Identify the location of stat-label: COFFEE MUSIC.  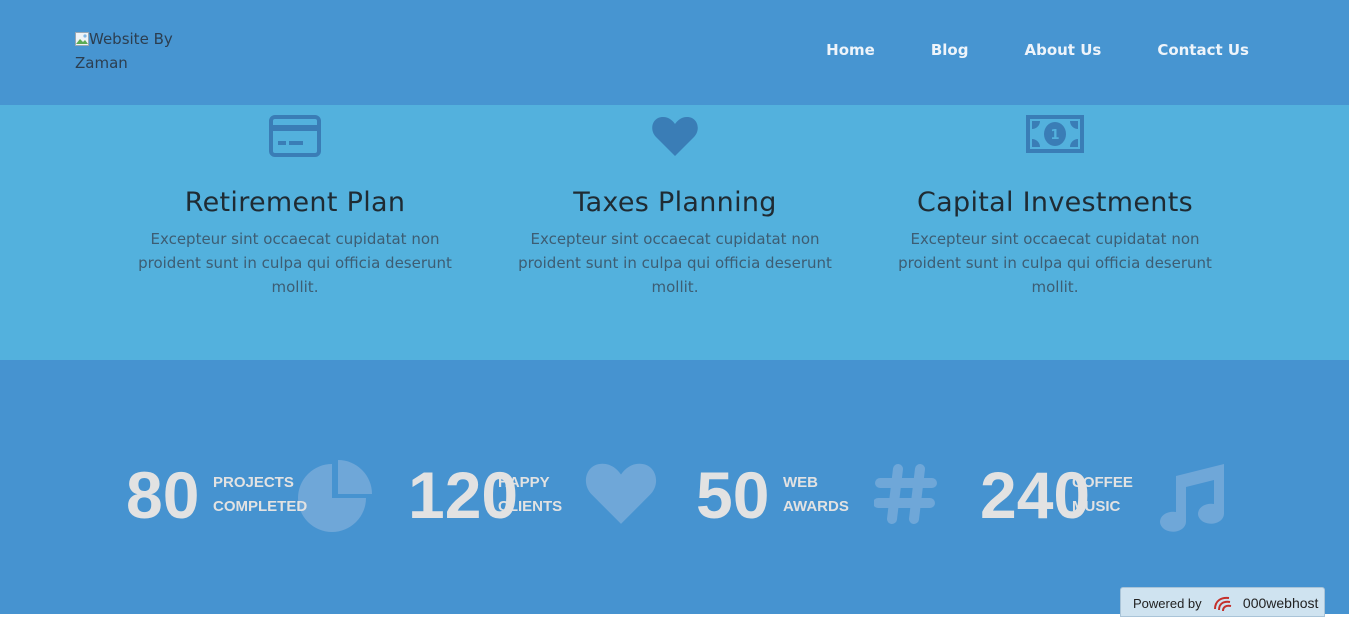
(1102, 494).